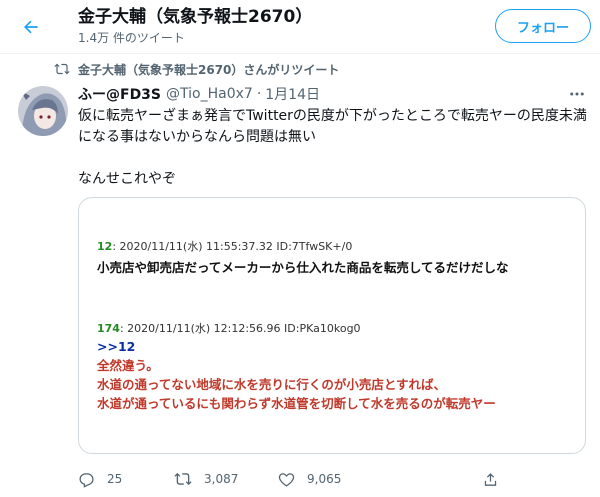 The width and height of the screenshot is (600, 497). Describe the element at coordinates (105, 246) in the screenshot. I see `post-number: 12` at that location.